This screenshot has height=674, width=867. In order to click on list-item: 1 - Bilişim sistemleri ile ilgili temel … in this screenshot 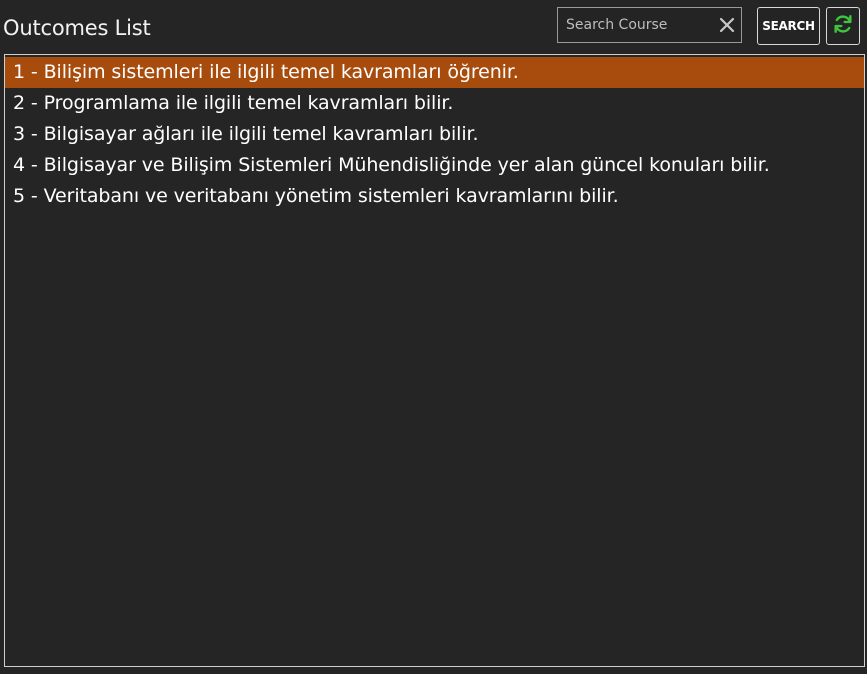, I will do `click(434, 72)`.